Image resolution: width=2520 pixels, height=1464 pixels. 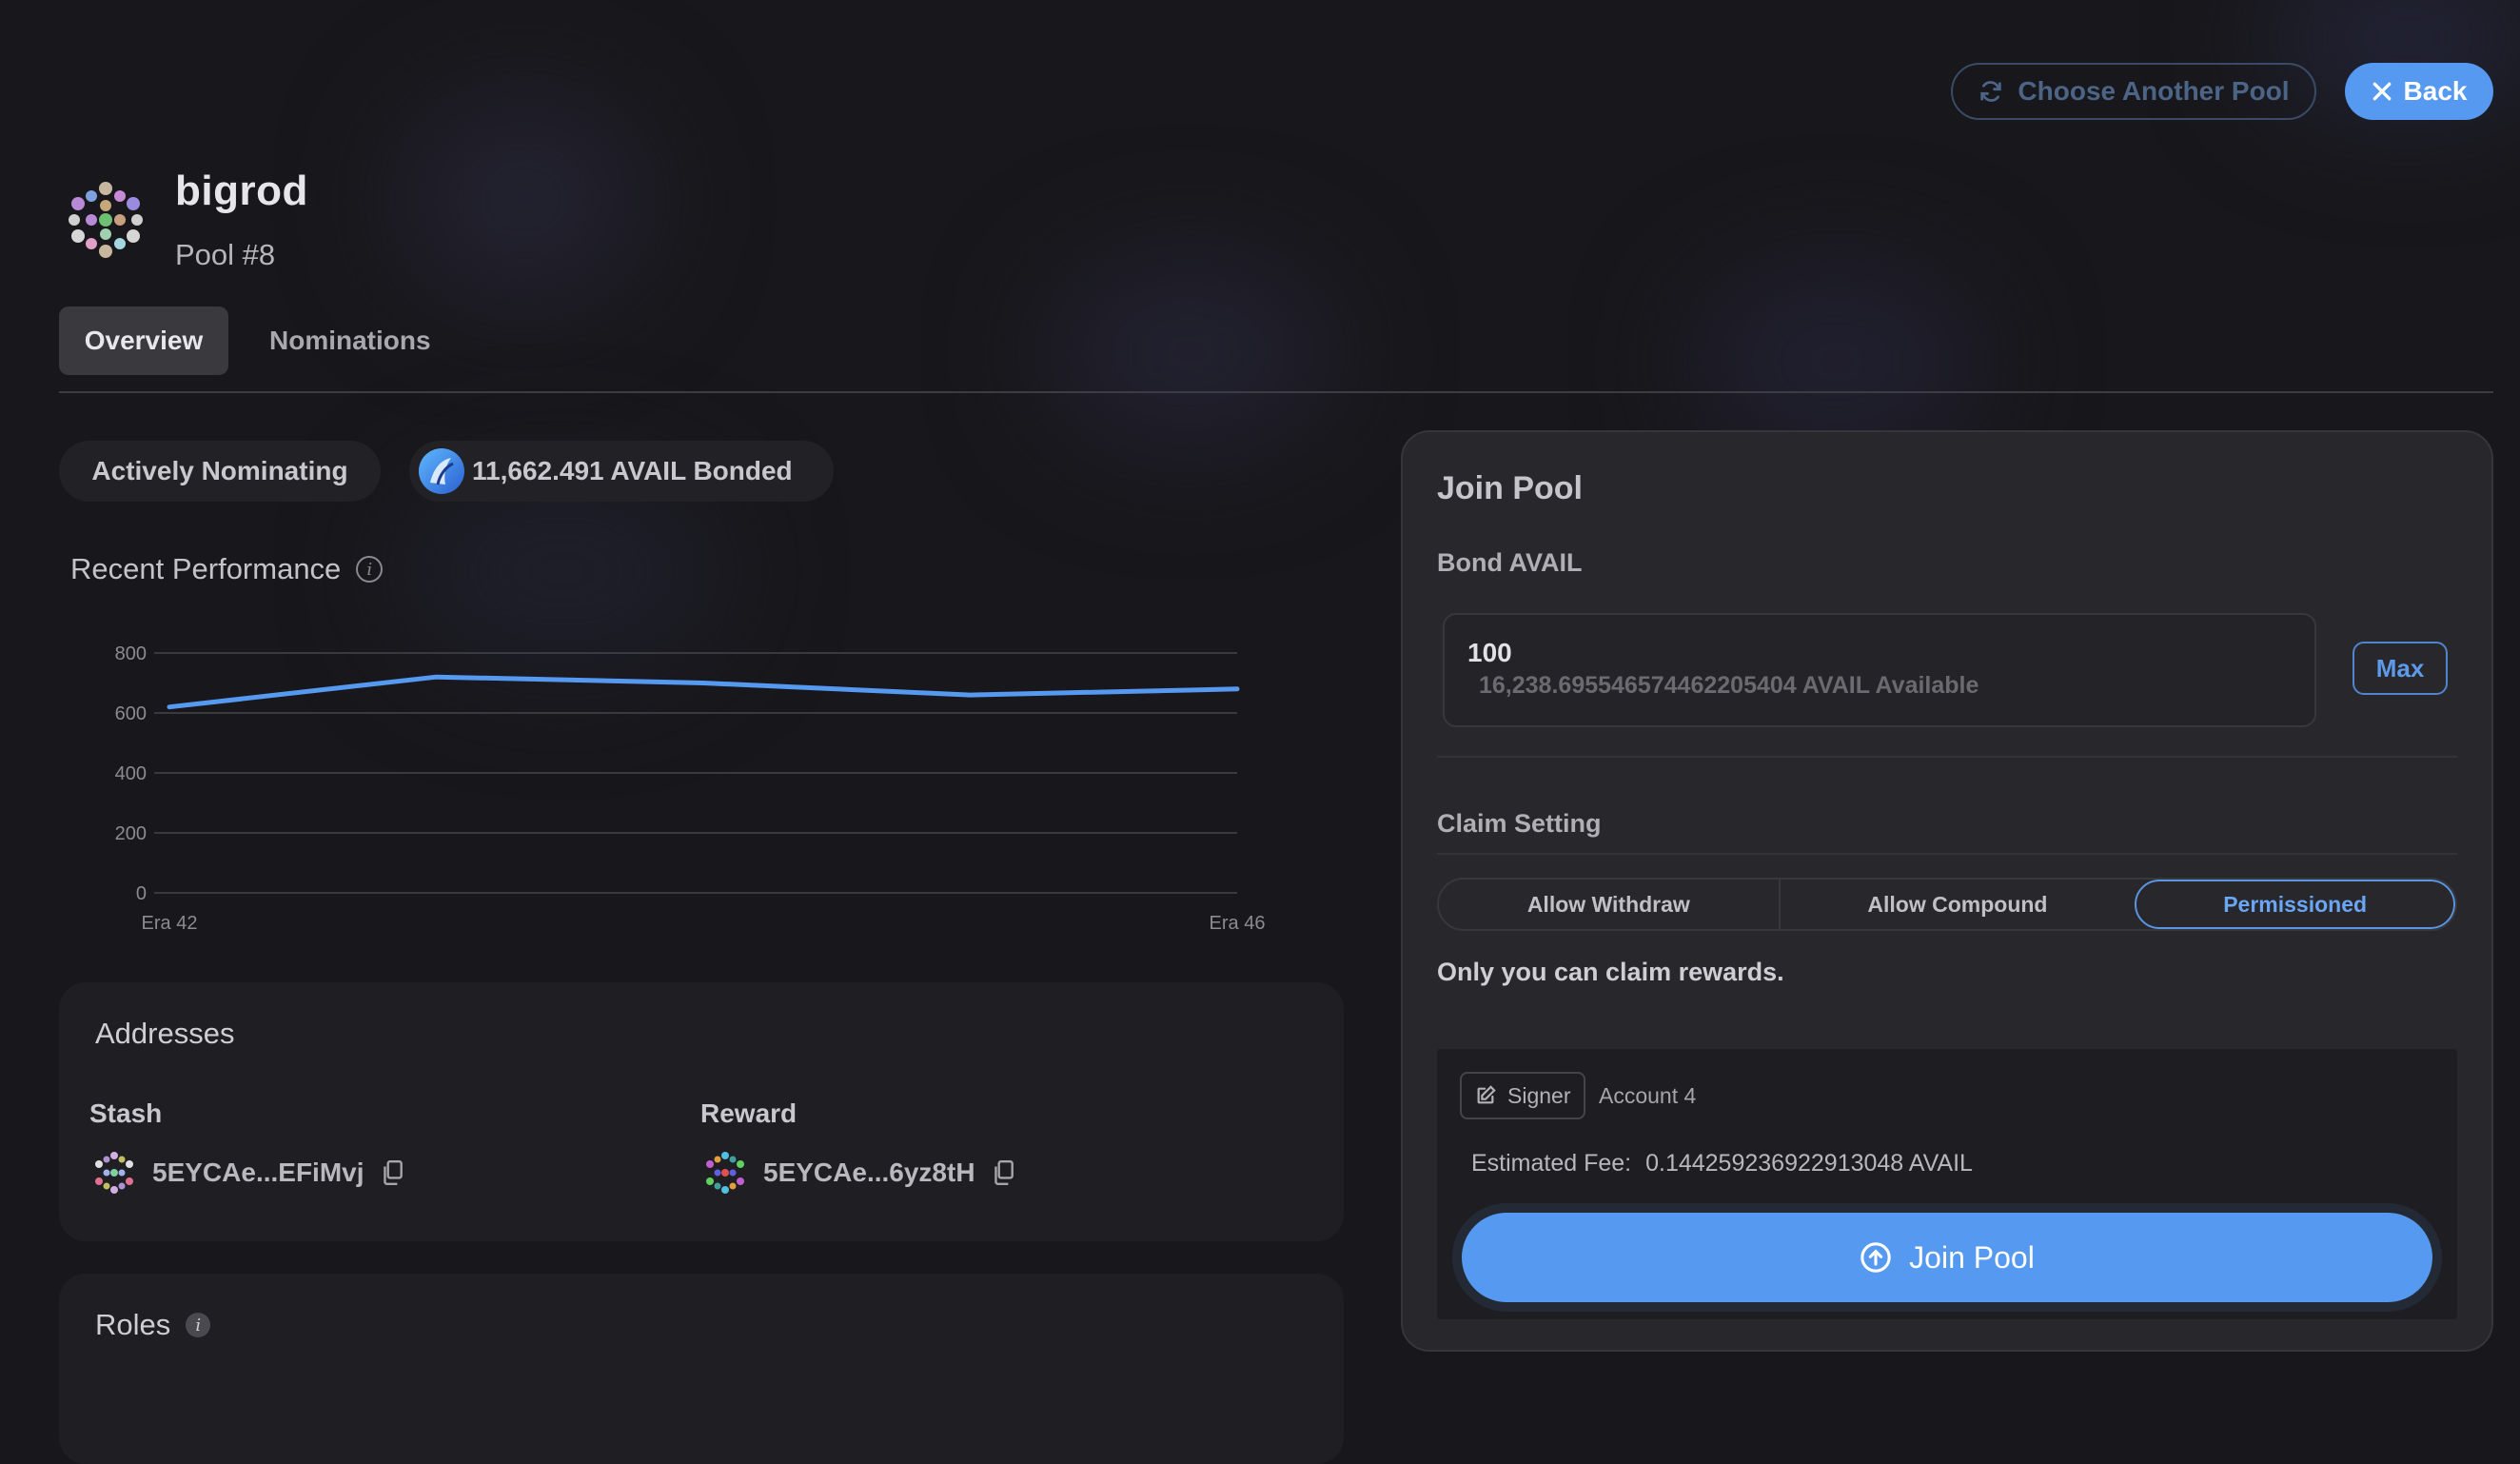 What do you see at coordinates (748, 1113) in the screenshot?
I see `reward-label: Reward` at bounding box center [748, 1113].